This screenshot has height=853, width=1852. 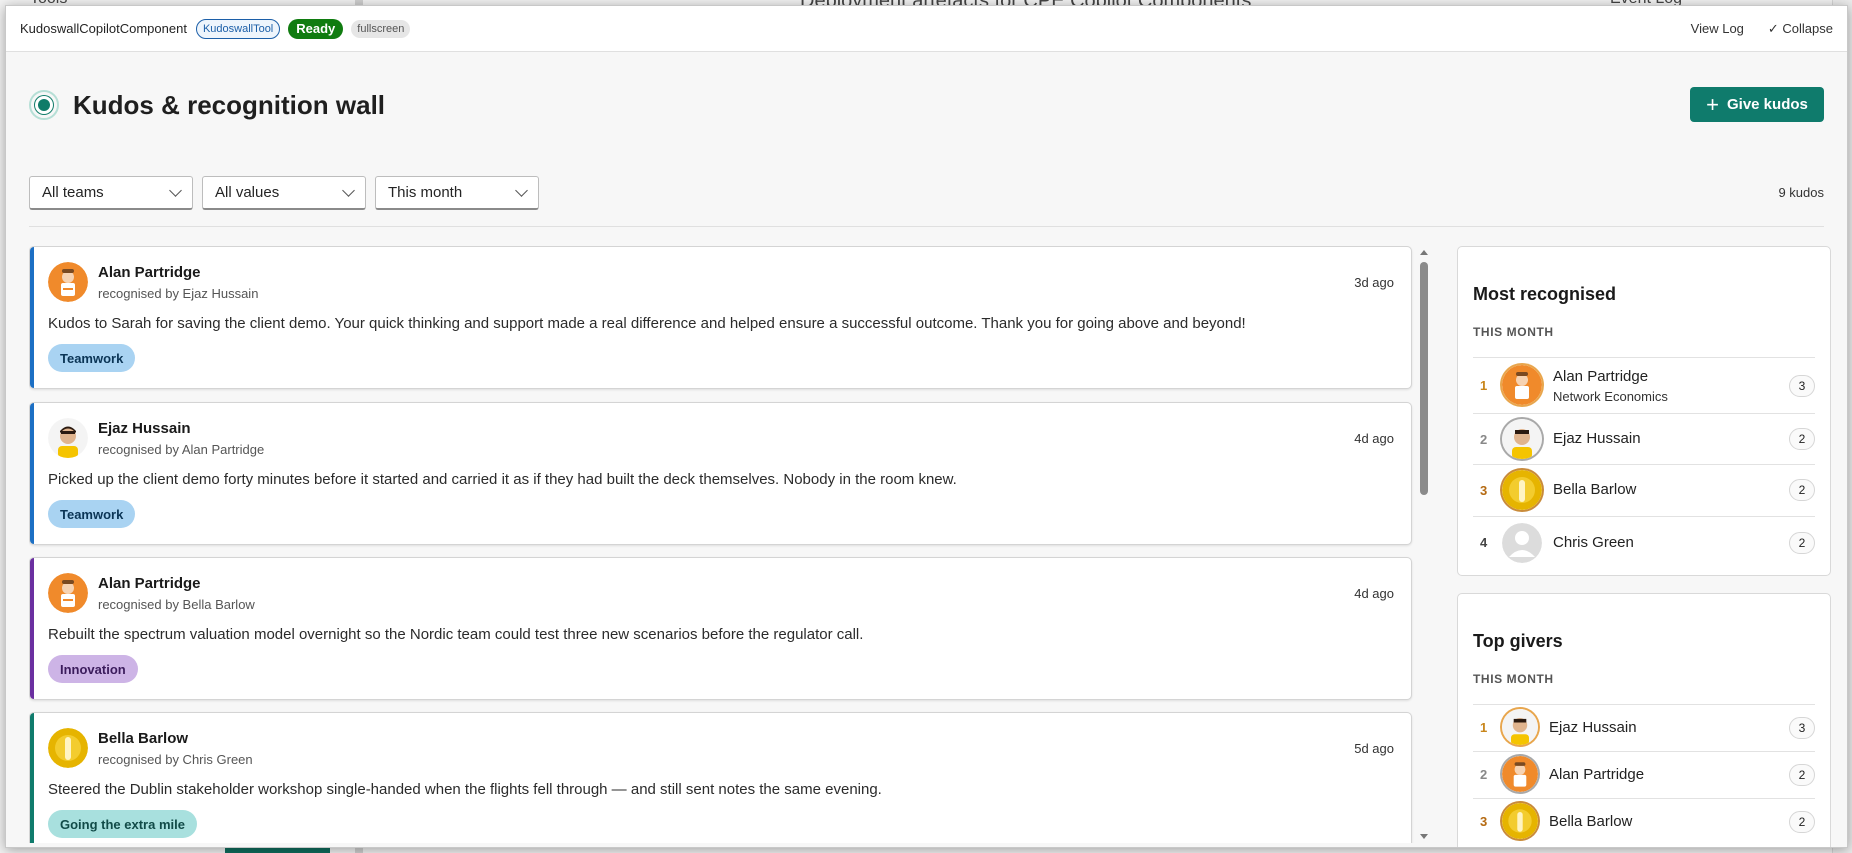 What do you see at coordinates (1424, 544) in the screenshot?
I see `feed-scrollbar` at bounding box center [1424, 544].